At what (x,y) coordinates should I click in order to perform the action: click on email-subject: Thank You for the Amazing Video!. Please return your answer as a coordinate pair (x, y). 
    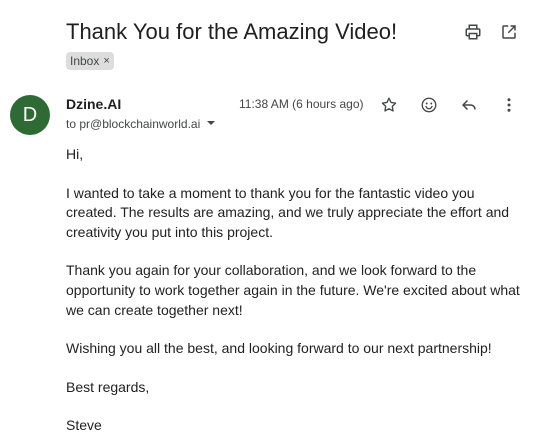
    Looking at the image, I should click on (232, 31).